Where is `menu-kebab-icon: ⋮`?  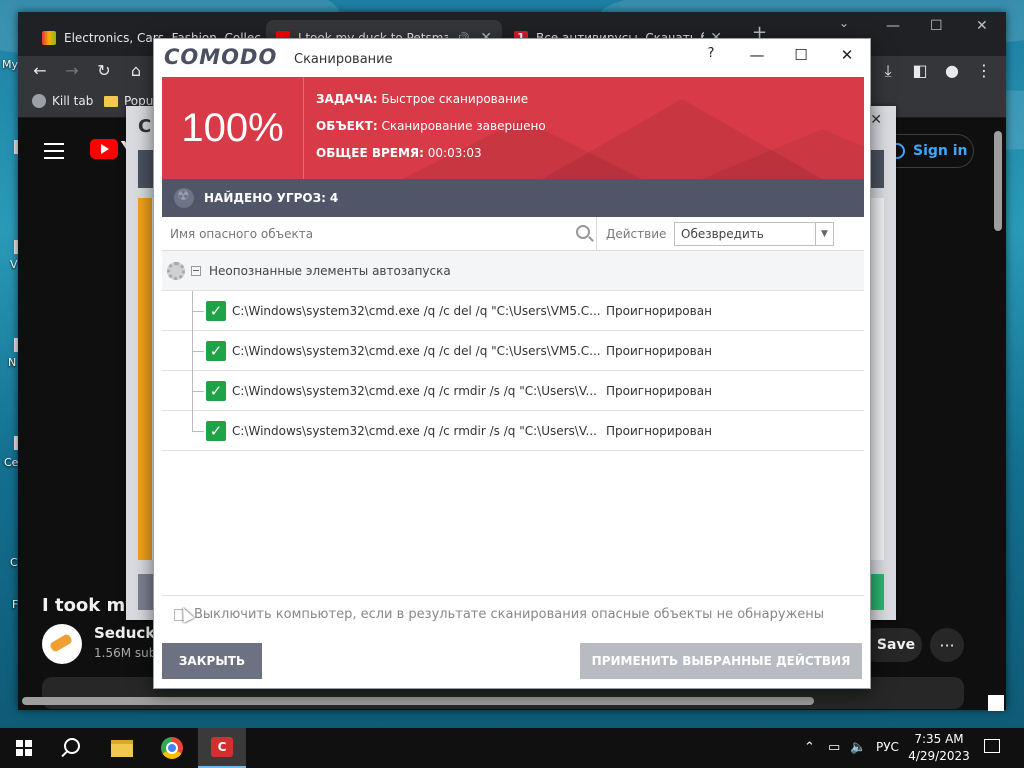 menu-kebab-icon: ⋮ is located at coordinates (984, 70).